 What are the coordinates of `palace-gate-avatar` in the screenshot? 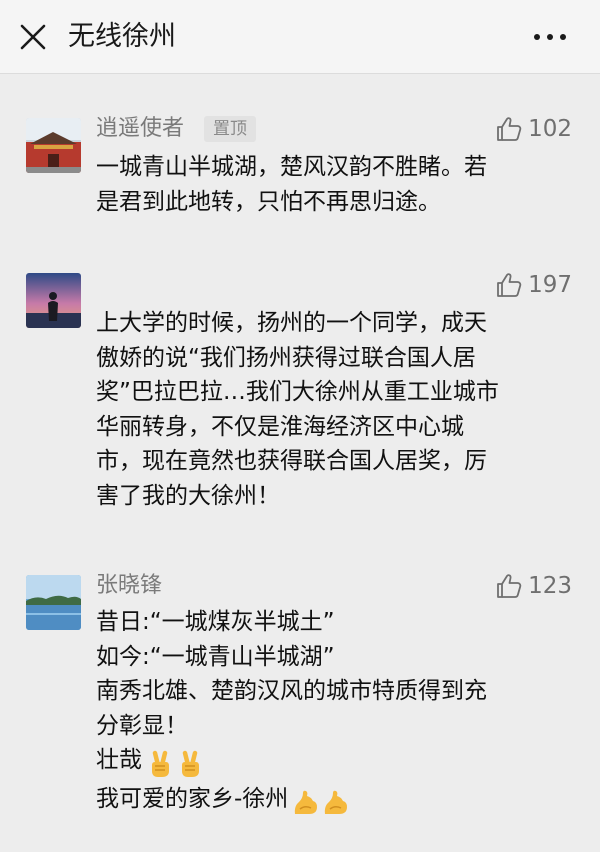 It's located at (53, 145).